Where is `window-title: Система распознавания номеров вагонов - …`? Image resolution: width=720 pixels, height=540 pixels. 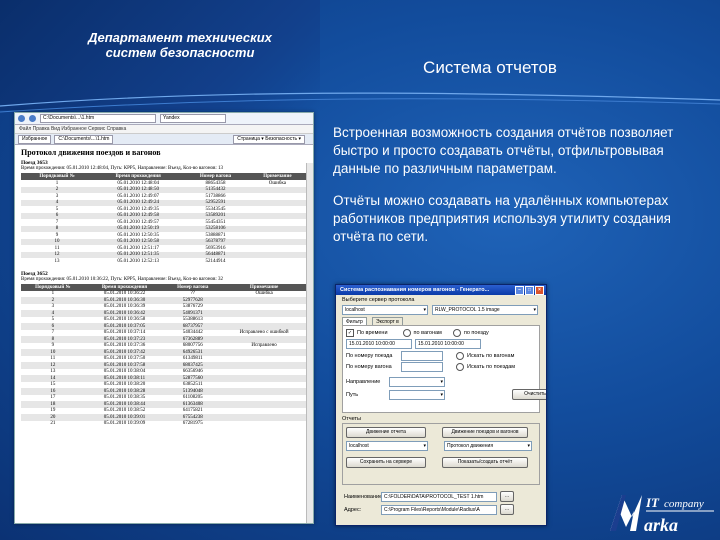
window-title: Система распознавания номеров вагонов - … is located at coordinates (441, 290).